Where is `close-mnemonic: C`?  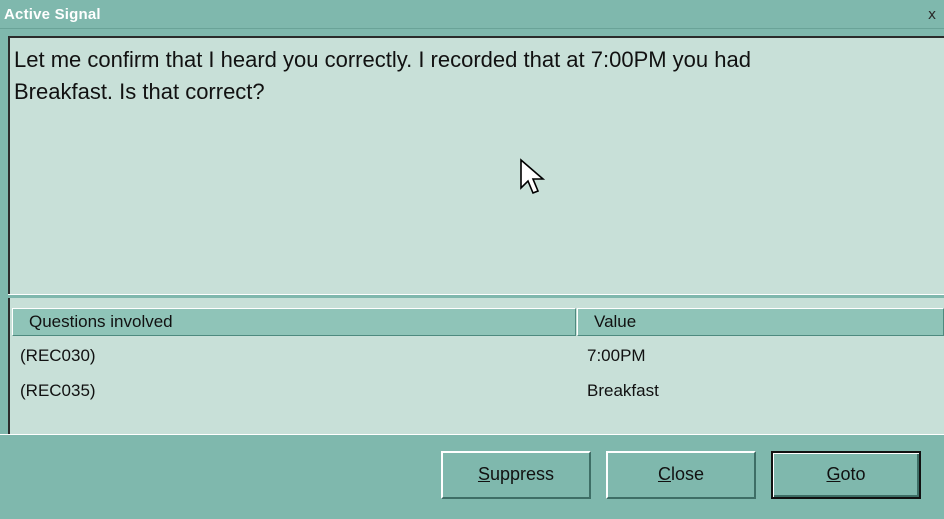 close-mnemonic: C is located at coordinates (664, 474).